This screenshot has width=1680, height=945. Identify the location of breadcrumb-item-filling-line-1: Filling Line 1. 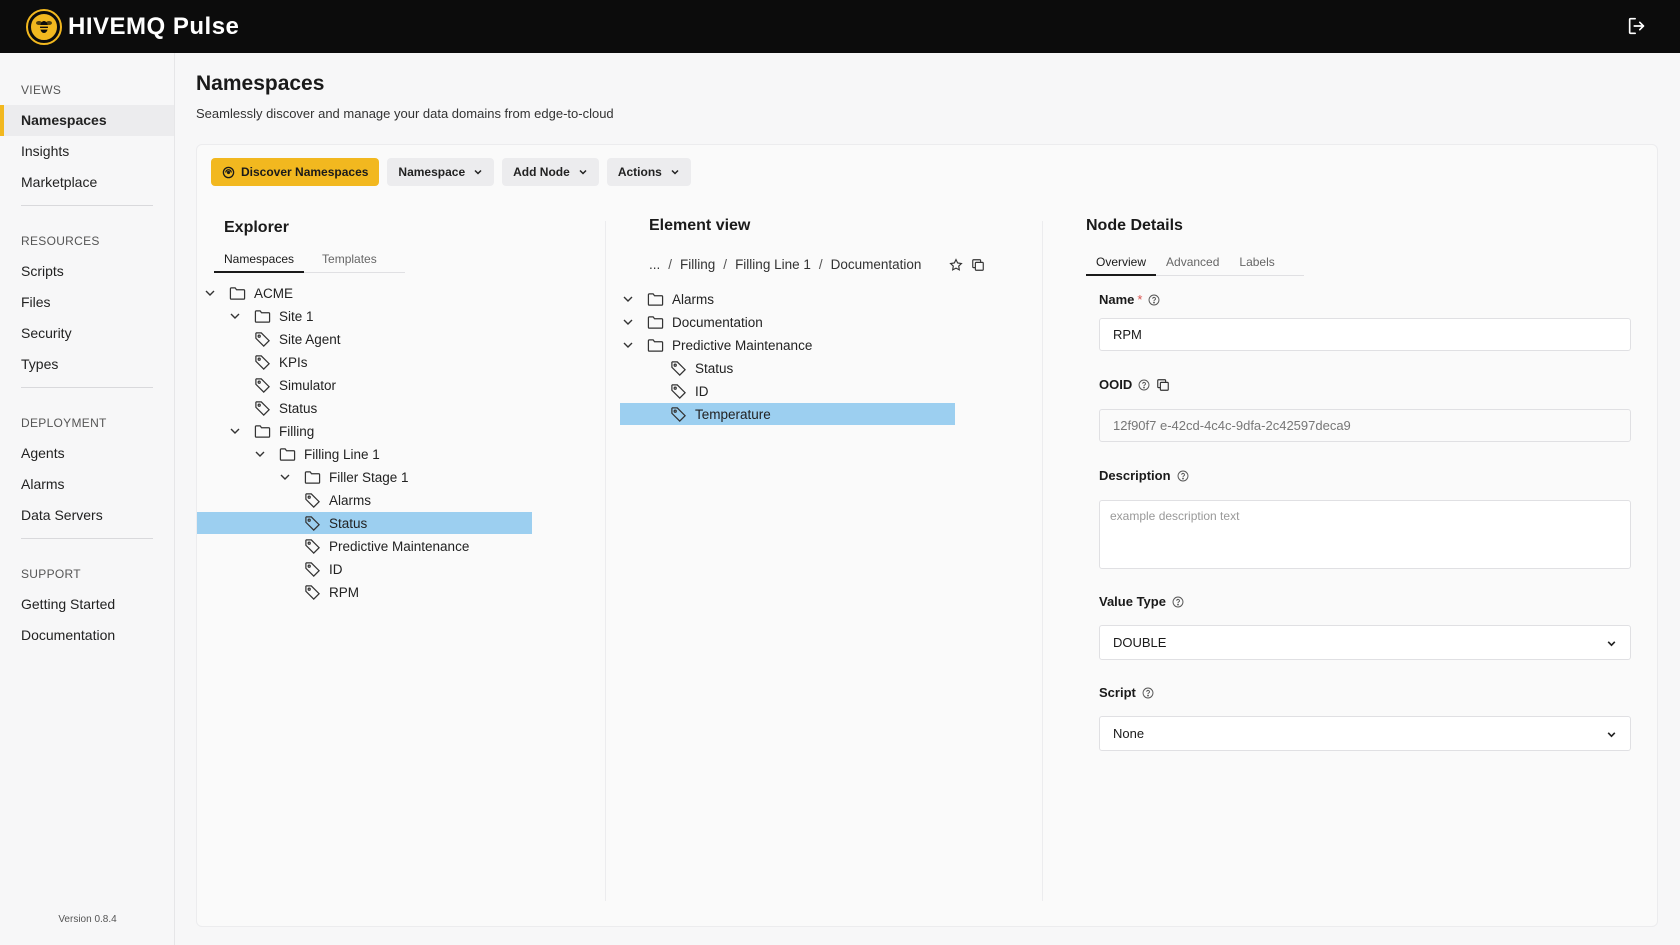
(773, 264).